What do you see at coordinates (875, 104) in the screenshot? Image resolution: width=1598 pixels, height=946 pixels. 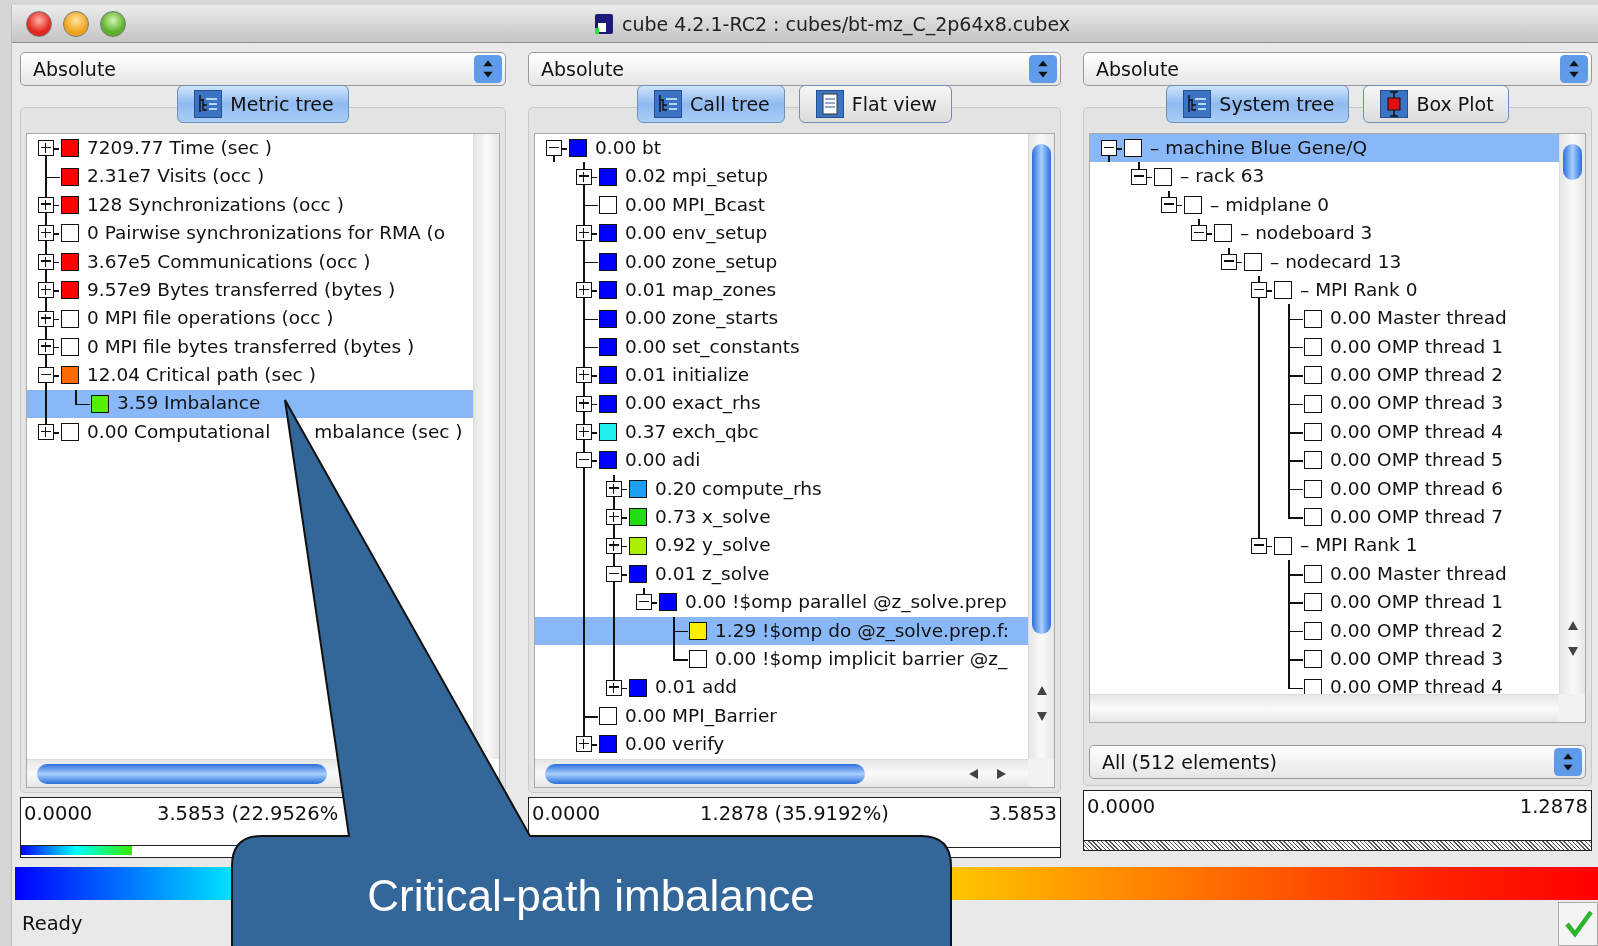 I see `view-tab: Flat view` at bounding box center [875, 104].